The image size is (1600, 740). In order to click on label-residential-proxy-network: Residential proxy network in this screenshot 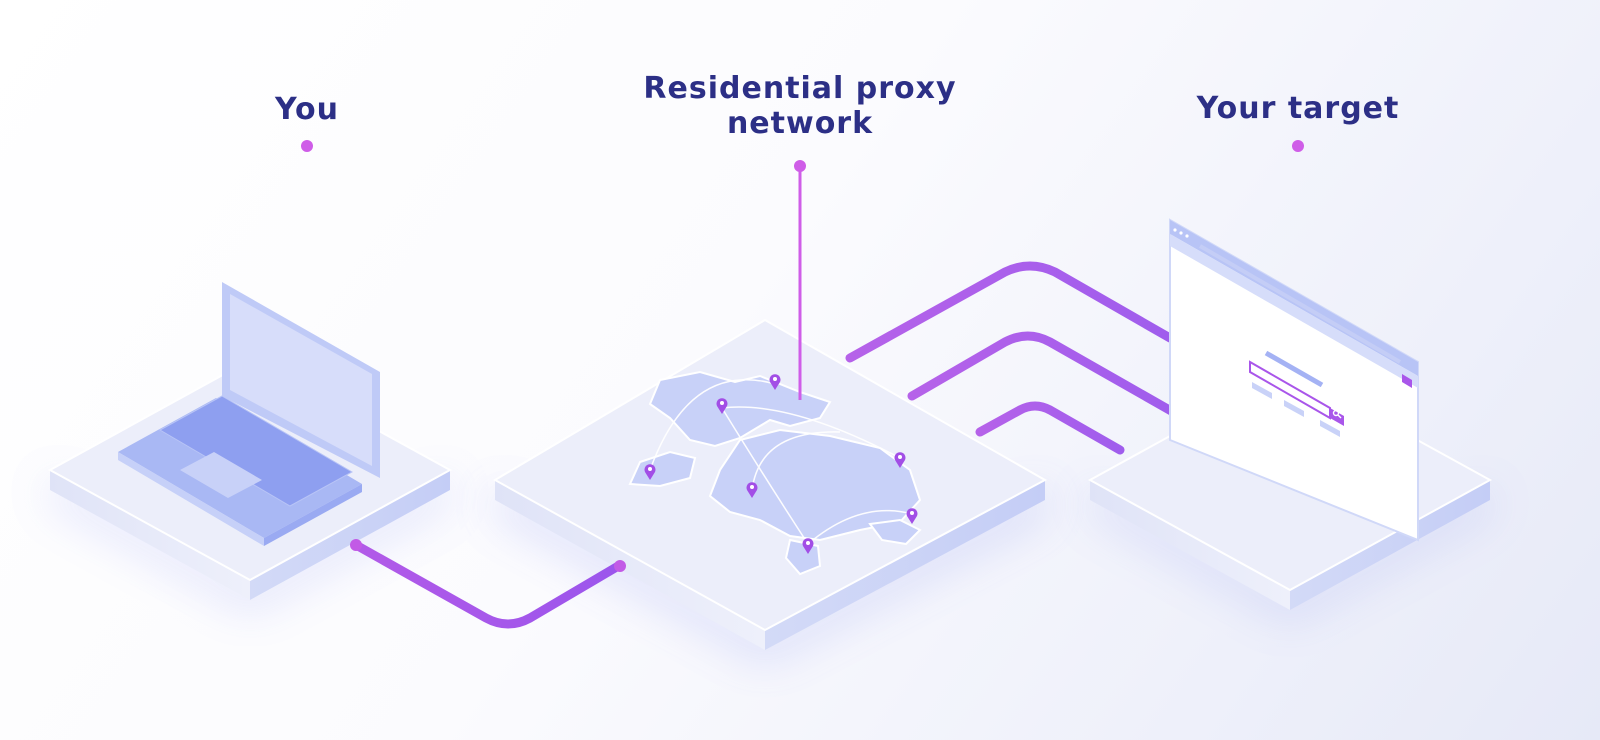, I will do `click(800, 106)`.